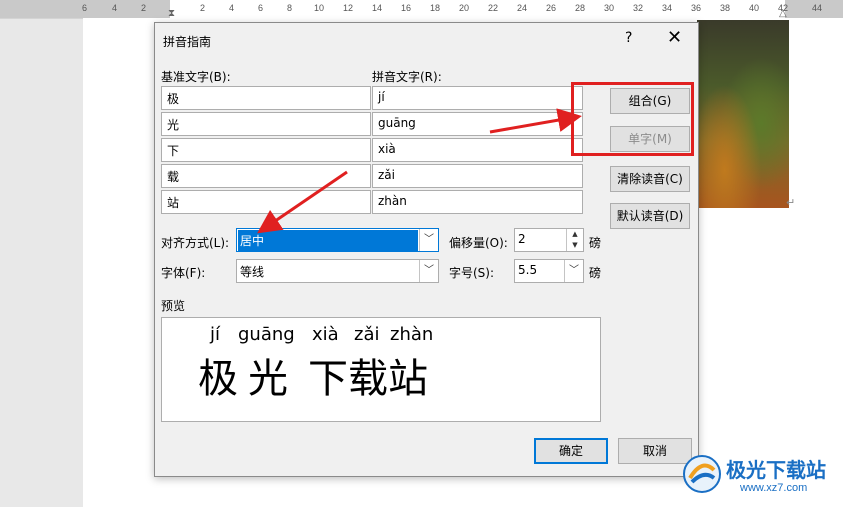  What do you see at coordinates (774, 488) in the screenshot?
I see `watermark-url: www.xz7.com` at bounding box center [774, 488].